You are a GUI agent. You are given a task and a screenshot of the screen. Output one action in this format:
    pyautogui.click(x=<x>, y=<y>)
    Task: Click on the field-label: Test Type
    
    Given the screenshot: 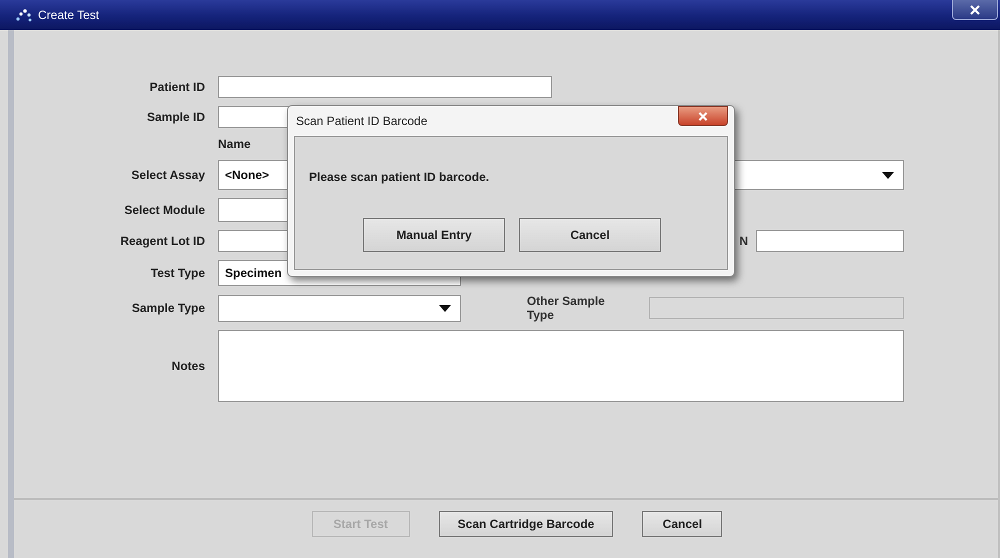 What is the action you would take?
    pyautogui.click(x=177, y=273)
    